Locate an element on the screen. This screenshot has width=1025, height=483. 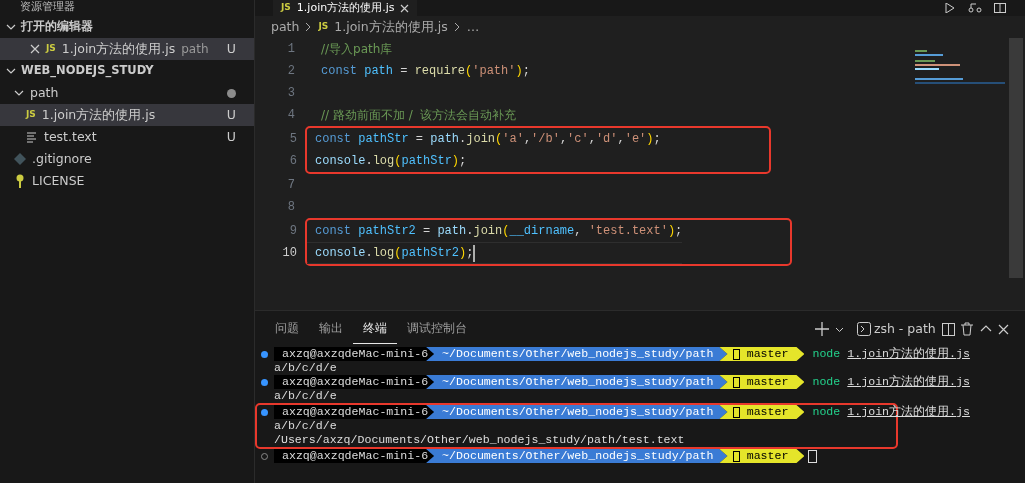
text-lines-icon is located at coordinates (32, 137).